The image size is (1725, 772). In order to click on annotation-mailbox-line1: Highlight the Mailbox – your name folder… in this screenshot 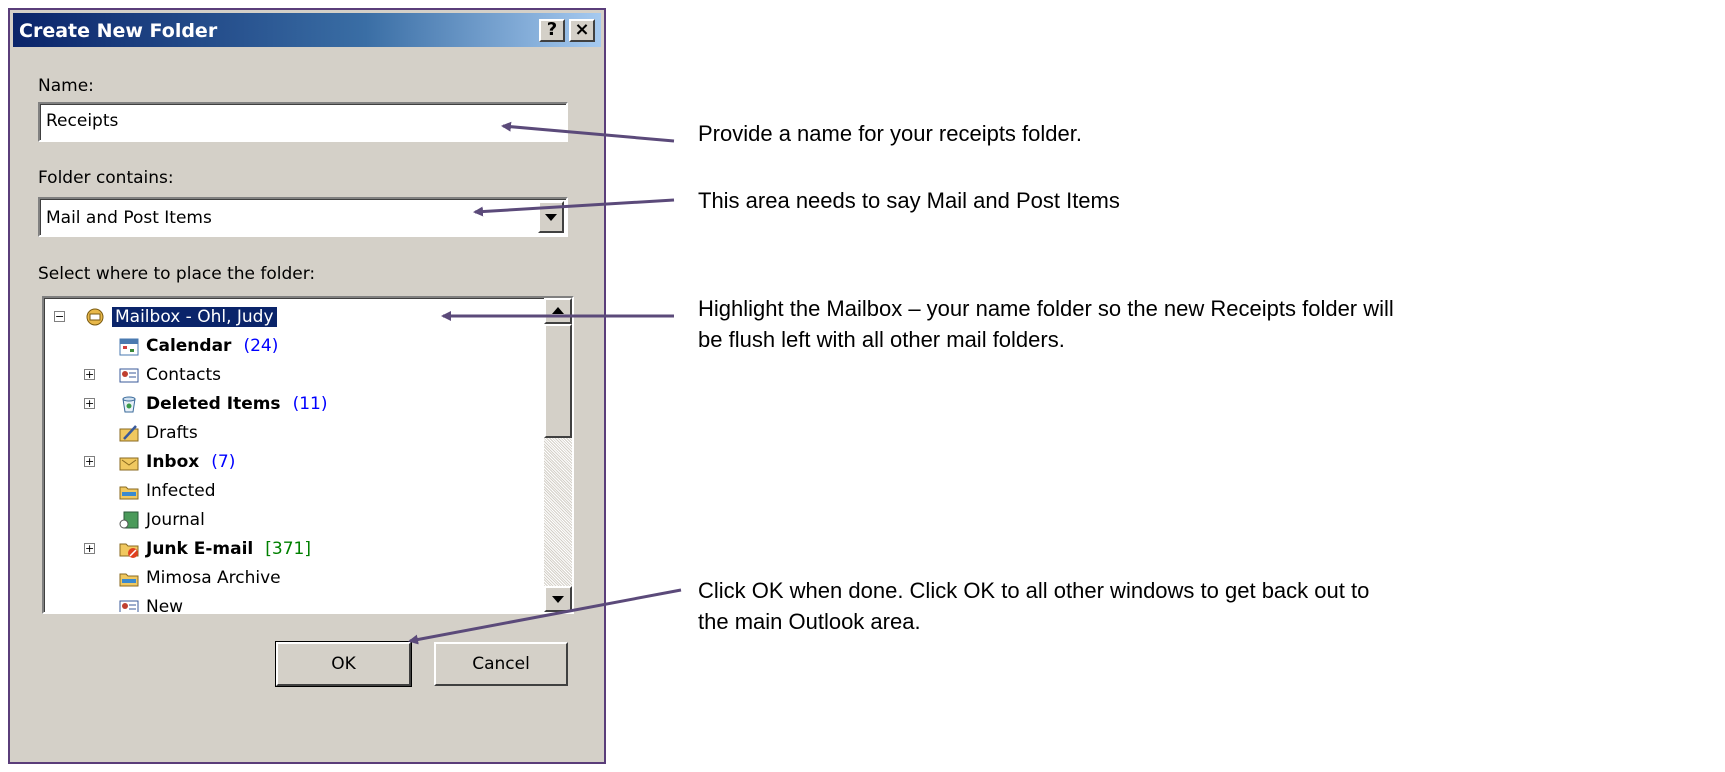, I will do `click(1046, 308)`.